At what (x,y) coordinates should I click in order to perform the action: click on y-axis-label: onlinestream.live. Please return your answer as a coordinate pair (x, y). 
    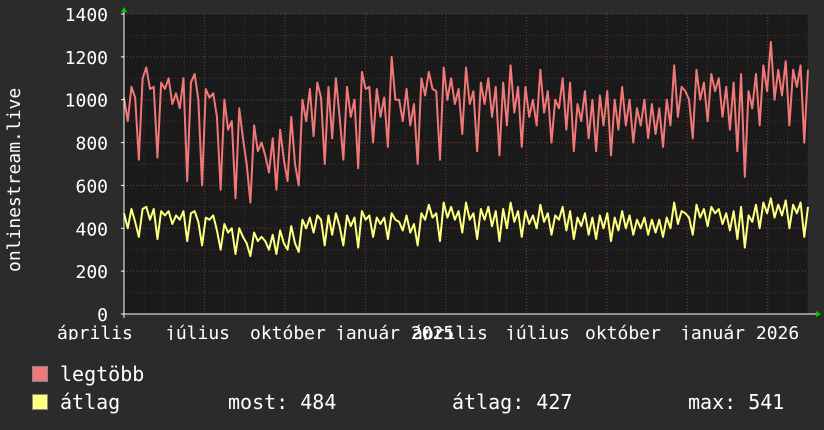
    Looking at the image, I should click on (14, 180).